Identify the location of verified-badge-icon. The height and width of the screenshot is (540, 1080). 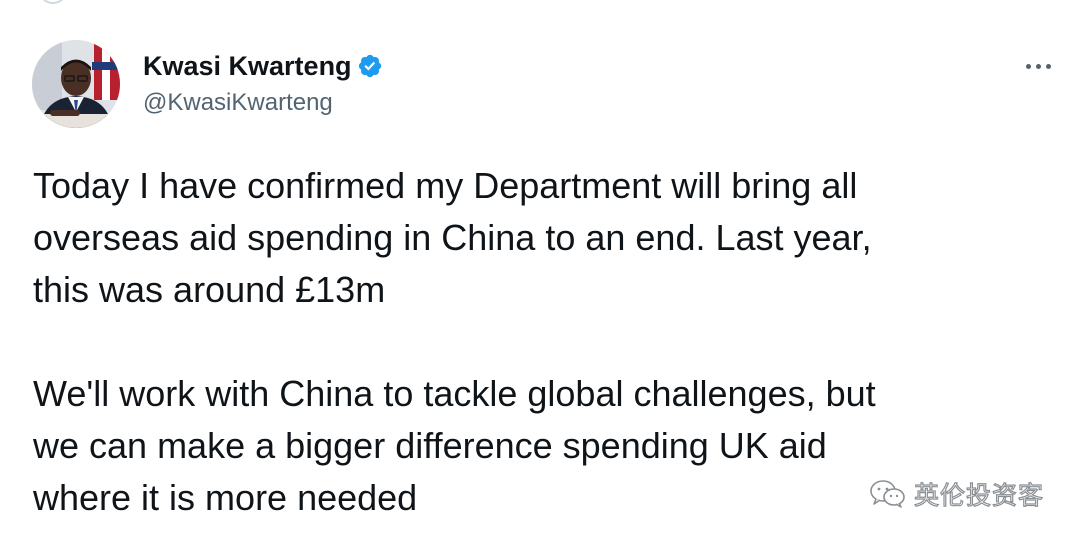
(370, 66).